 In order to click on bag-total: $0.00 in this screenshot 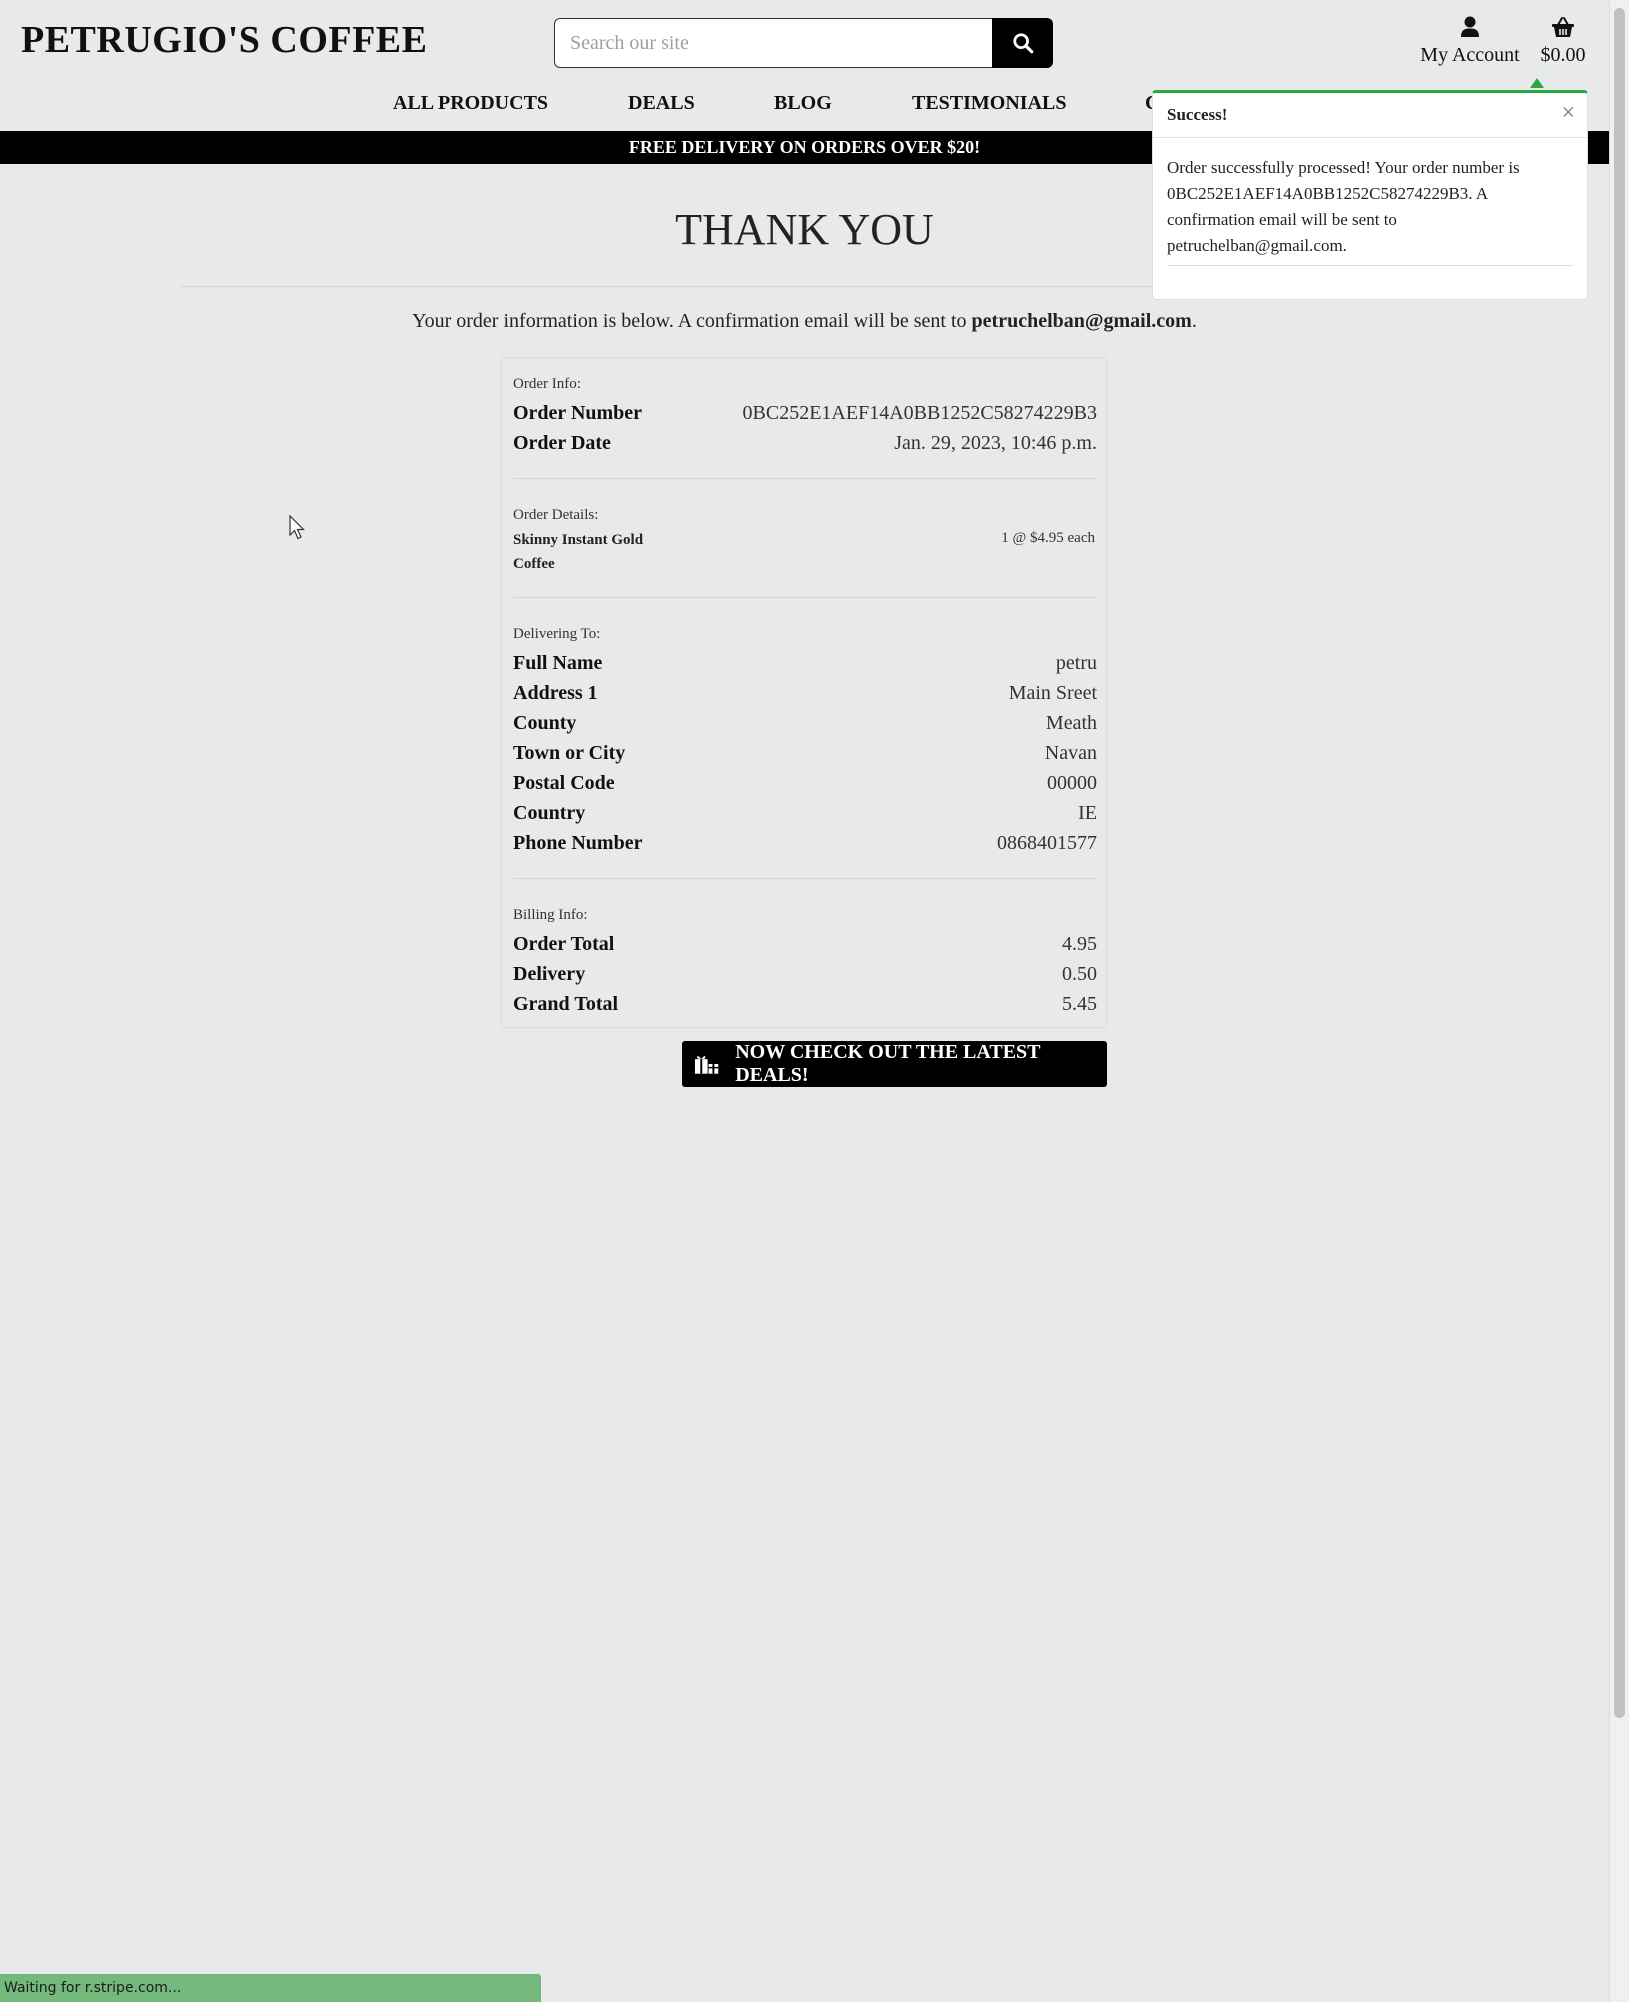, I will do `click(1563, 55)`.